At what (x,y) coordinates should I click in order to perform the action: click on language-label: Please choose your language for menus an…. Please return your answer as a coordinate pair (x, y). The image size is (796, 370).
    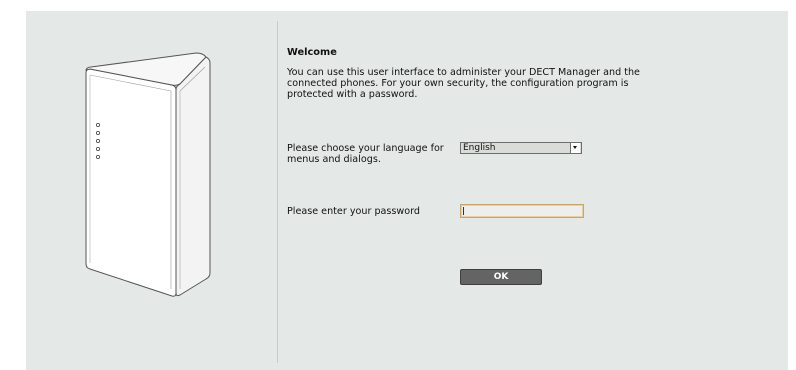
    Looking at the image, I should click on (365, 154).